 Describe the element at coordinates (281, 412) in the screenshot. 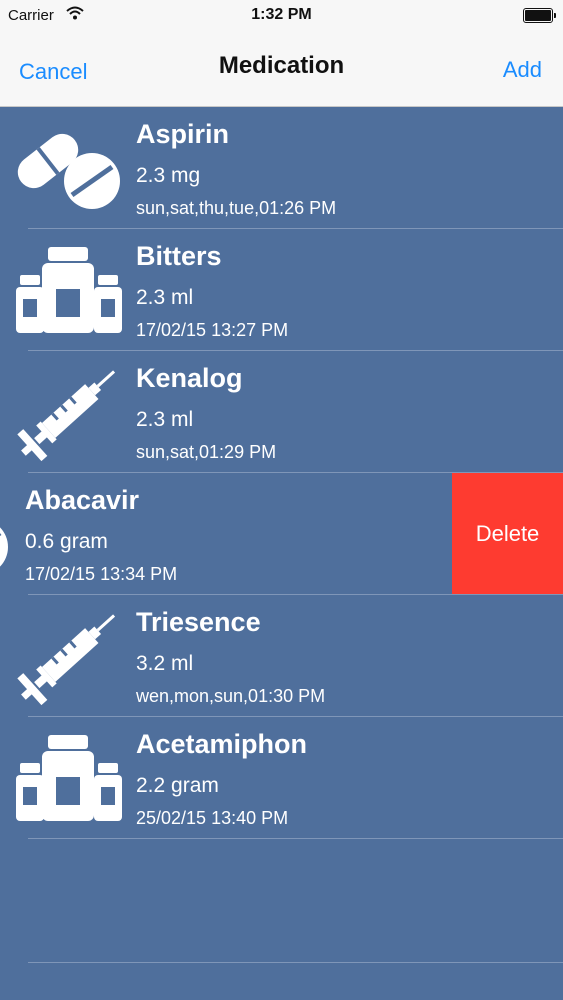

I see `medication-row: Kenalog 2.3 ml sun,sat,01:29 PM` at that location.